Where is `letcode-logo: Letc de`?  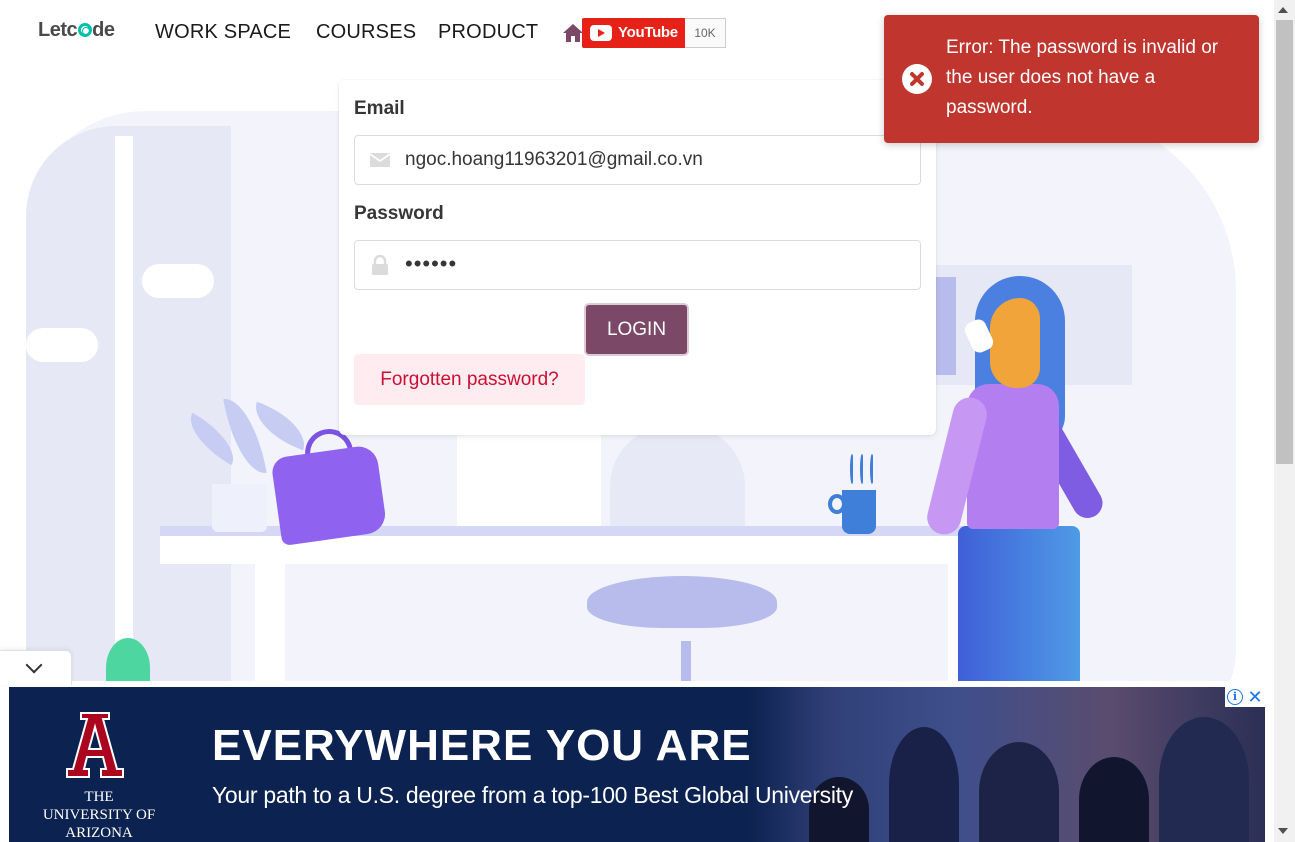 letcode-logo: Letc de is located at coordinates (76, 30).